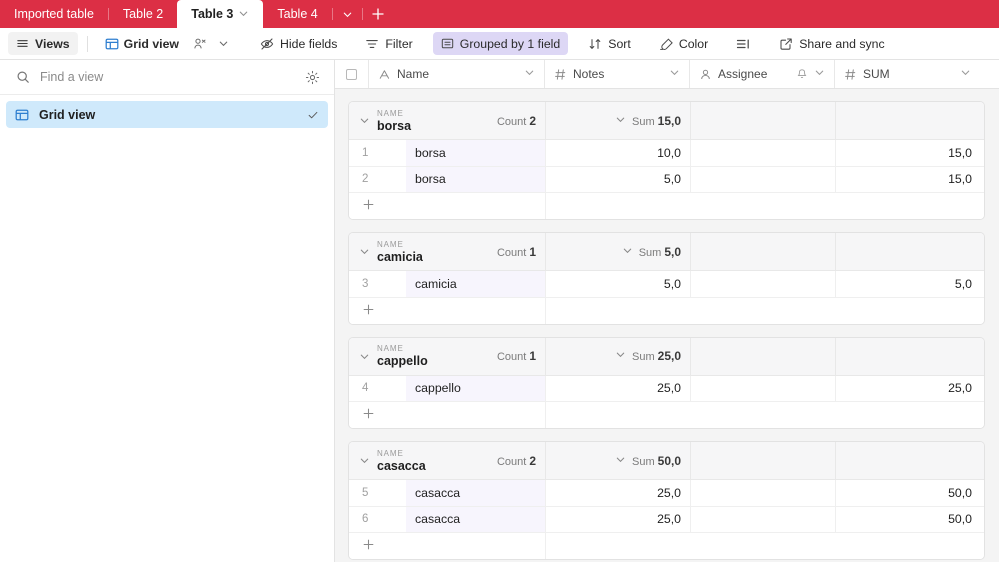 This screenshot has height=562, width=999. I want to click on views-button: Views, so click(43, 43).